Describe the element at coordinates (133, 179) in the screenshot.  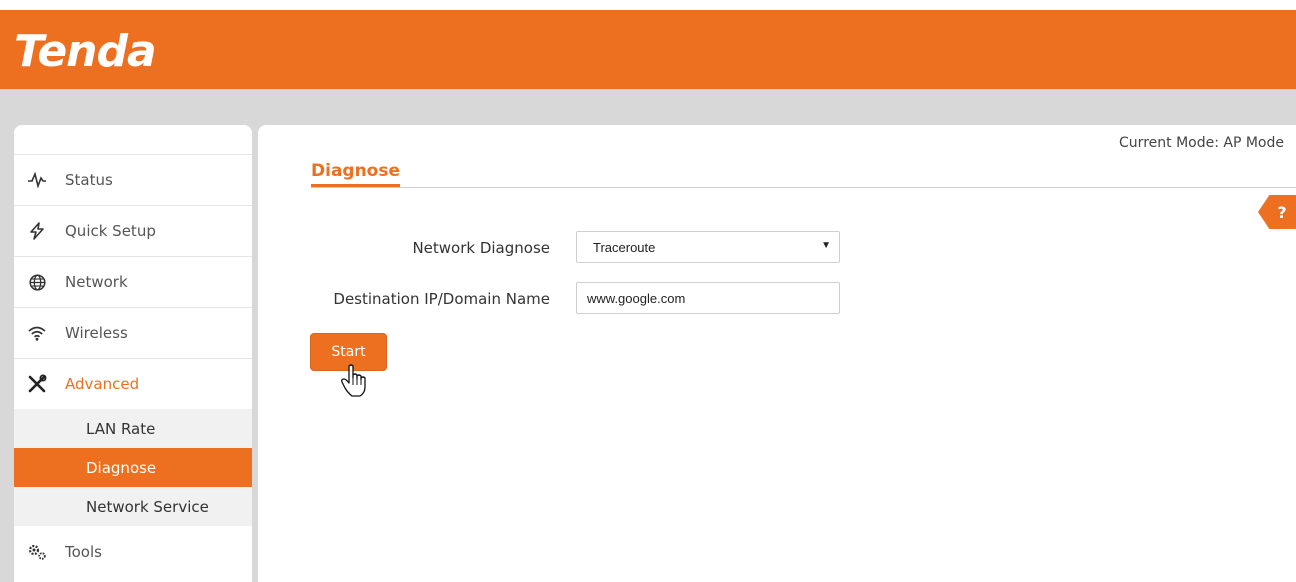
I see `sidebar-item-status: Status` at that location.